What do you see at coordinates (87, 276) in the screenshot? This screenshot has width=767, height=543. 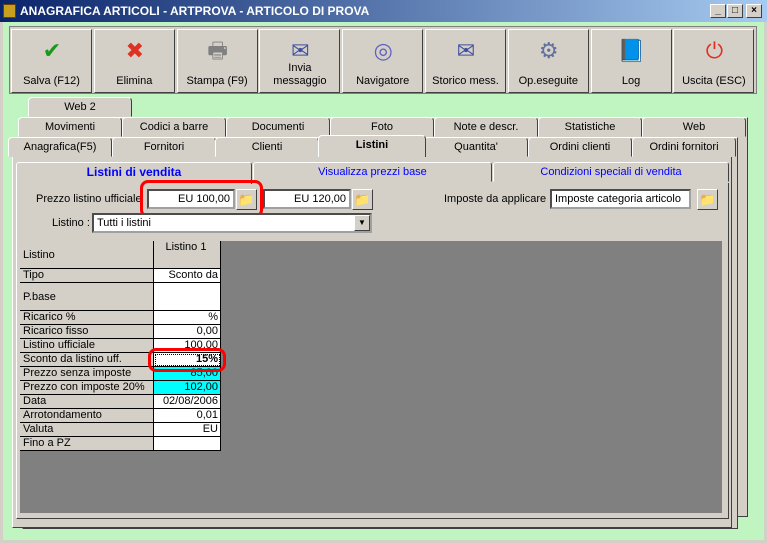 I see `grid-row-label: Tipo` at bounding box center [87, 276].